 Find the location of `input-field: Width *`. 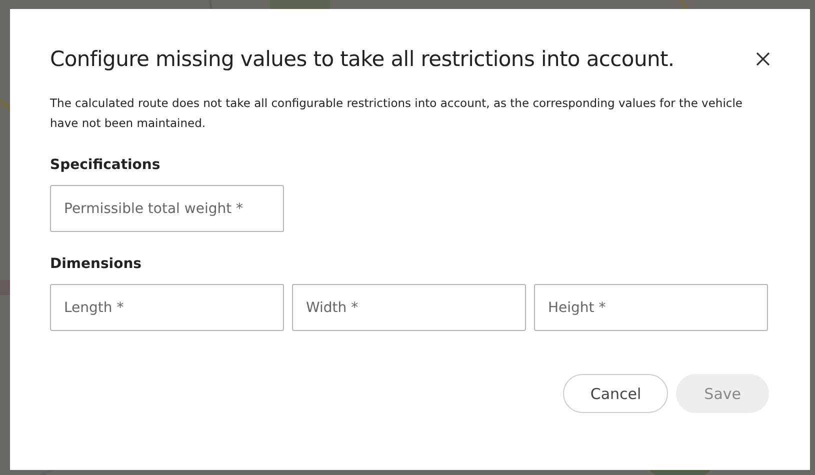

input-field: Width * is located at coordinates (409, 307).